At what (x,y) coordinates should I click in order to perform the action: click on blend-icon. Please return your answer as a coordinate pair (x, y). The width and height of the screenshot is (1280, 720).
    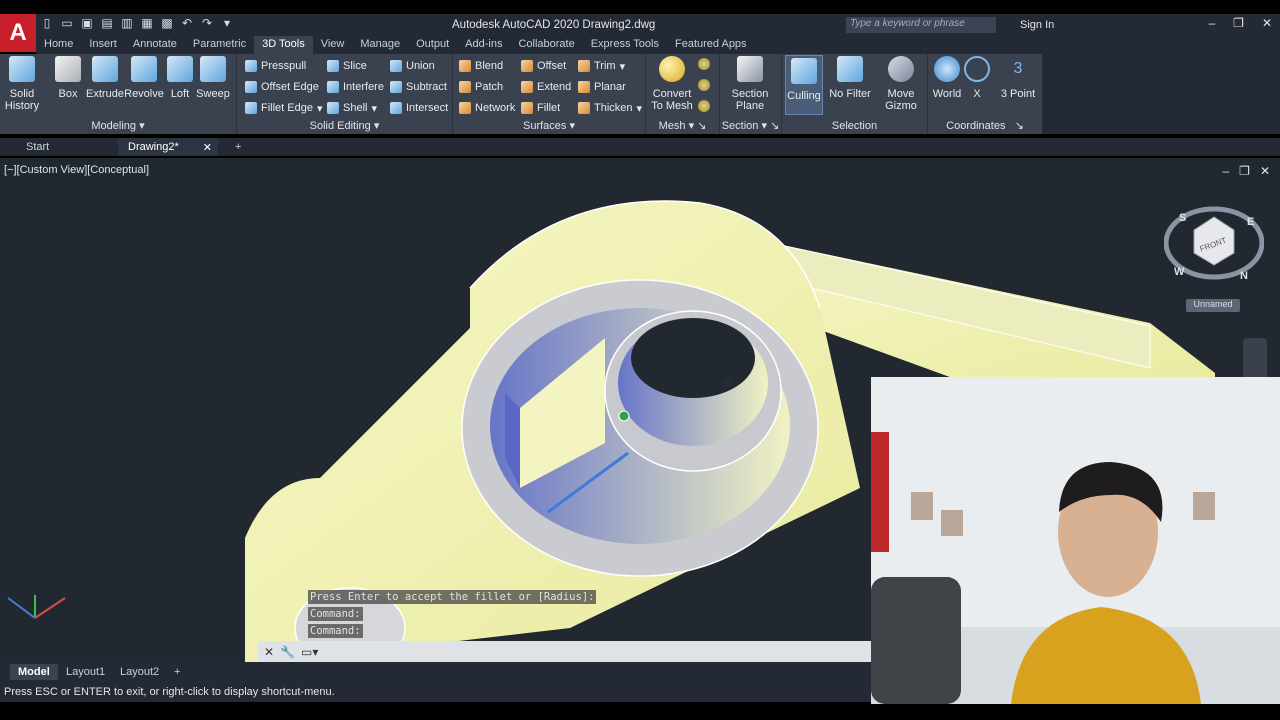
    Looking at the image, I should click on (465, 66).